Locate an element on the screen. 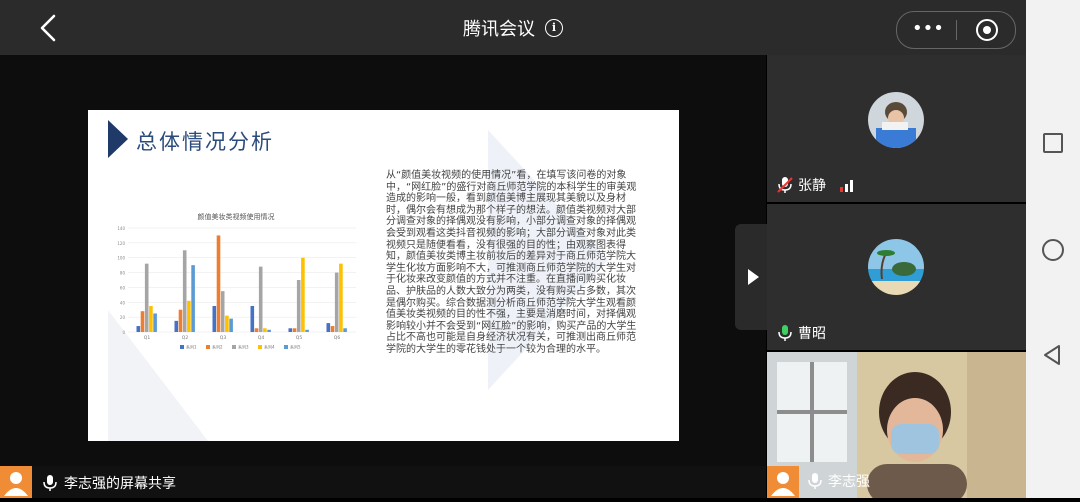 This screenshot has height=502, width=1080. signal-icon is located at coordinates (846, 186).